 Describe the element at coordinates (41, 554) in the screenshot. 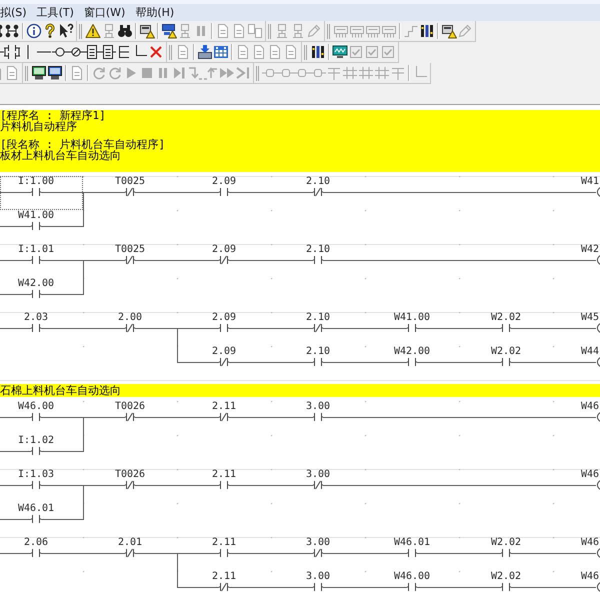

I see `ladder-cell: 2.06` at that location.